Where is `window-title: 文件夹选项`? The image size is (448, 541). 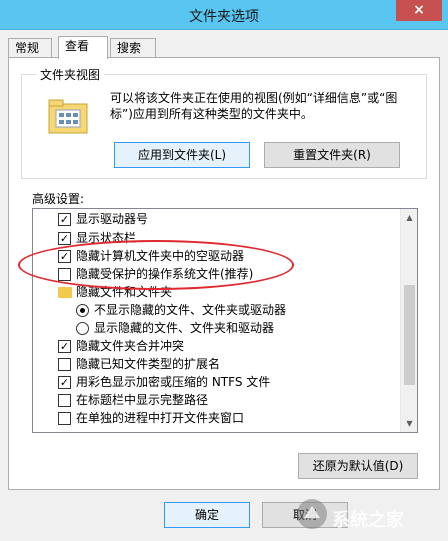
window-title: 文件夹选项 is located at coordinates (224, 17).